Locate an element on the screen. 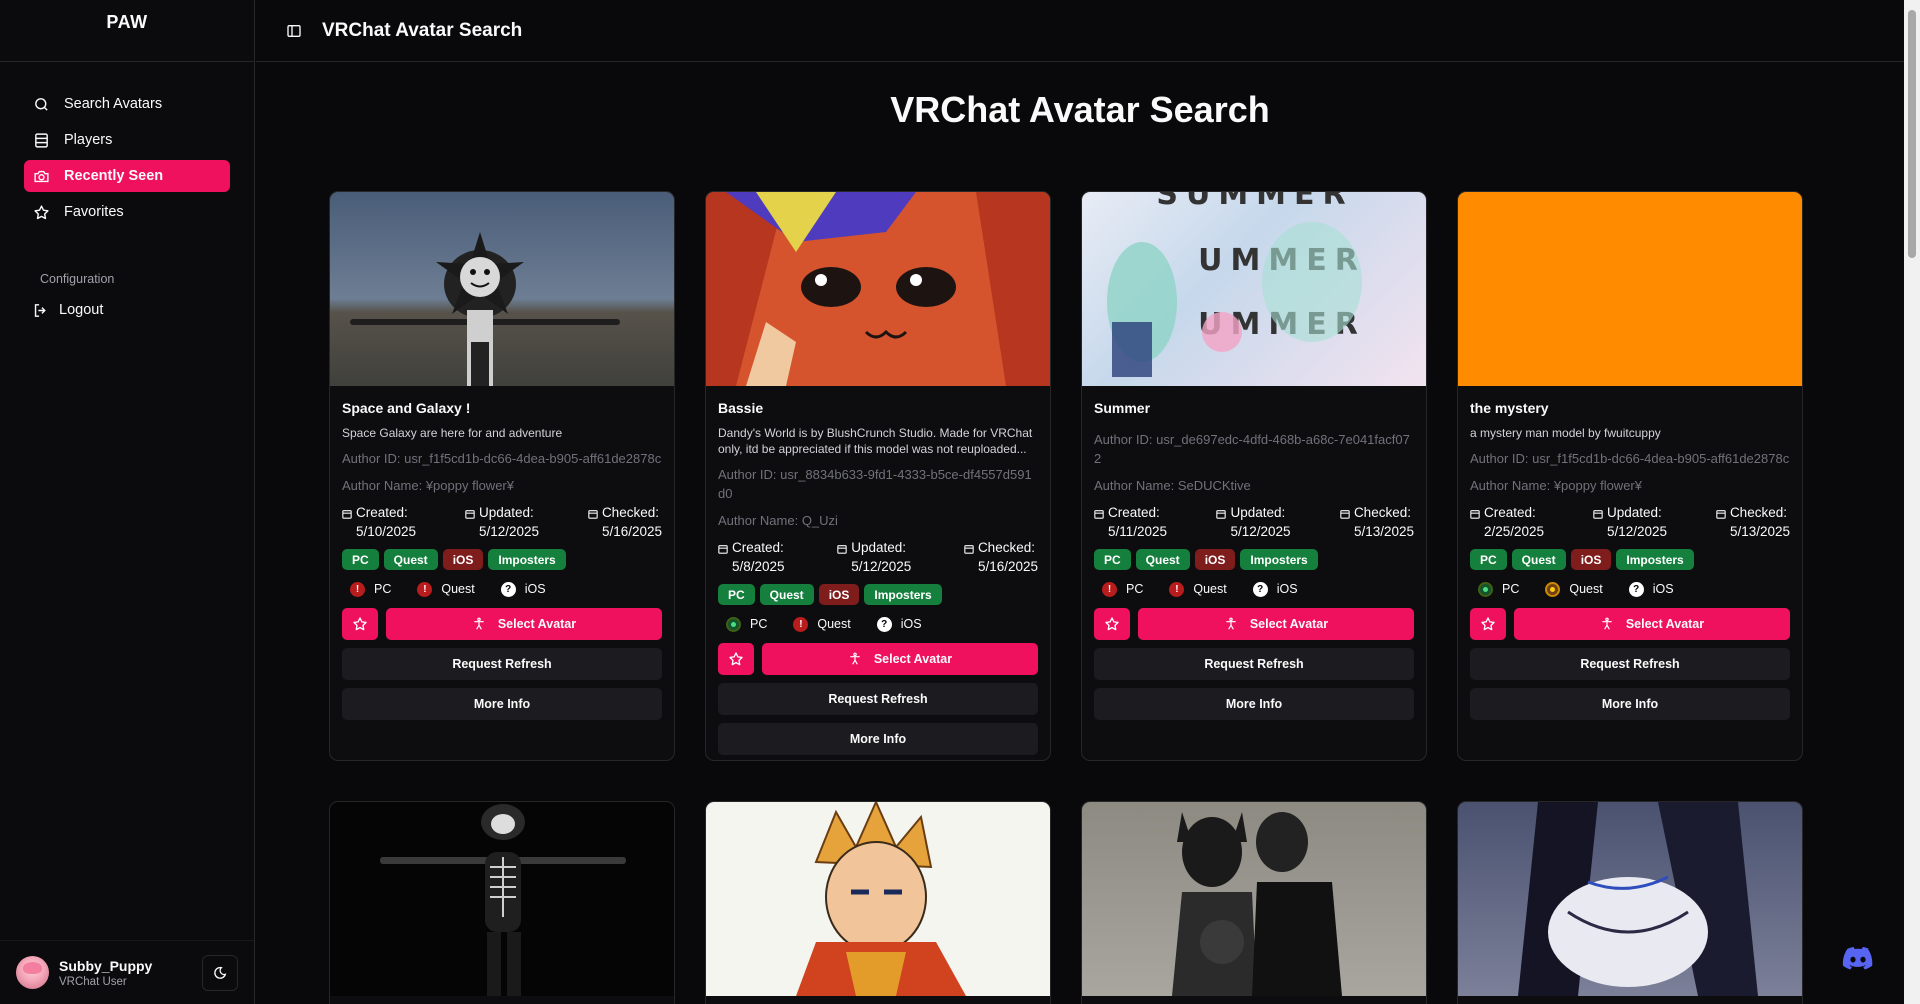 This screenshot has width=1920, height=1004. header-title: VRChat Avatar Search is located at coordinates (422, 30).